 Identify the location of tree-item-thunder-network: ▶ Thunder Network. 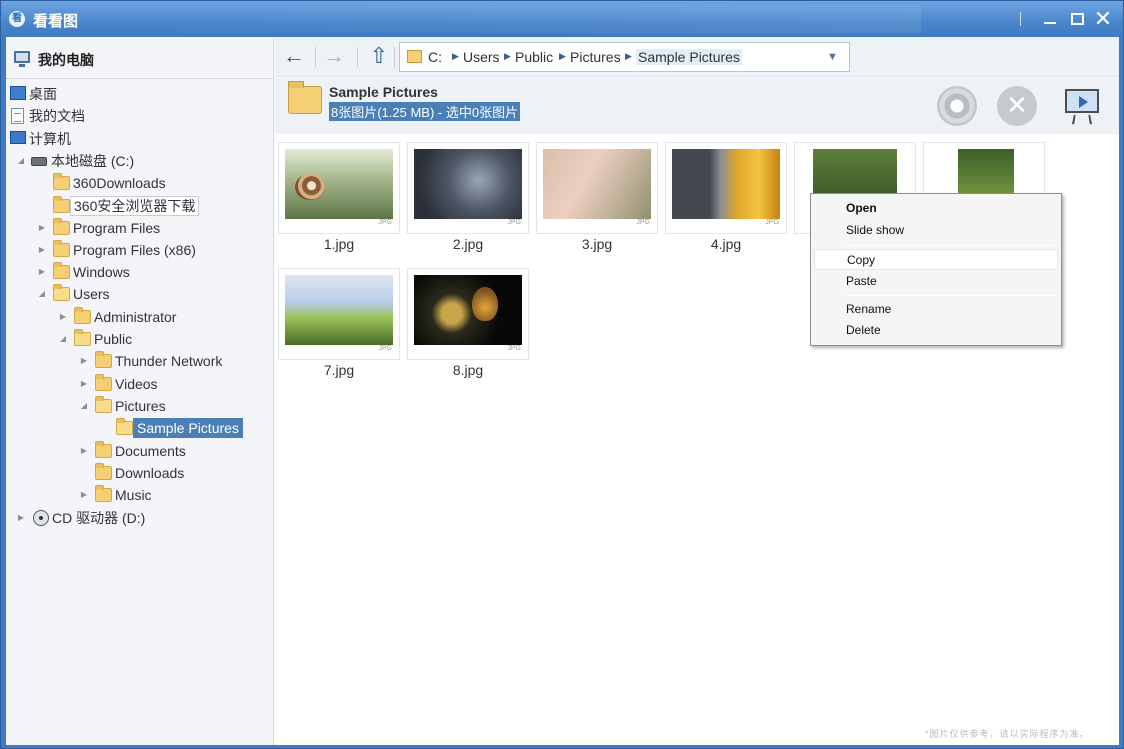
(179, 361).